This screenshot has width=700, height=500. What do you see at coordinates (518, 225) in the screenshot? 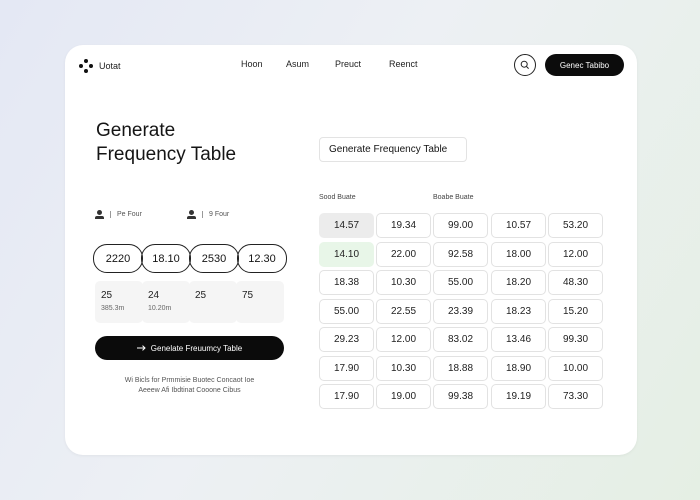
I see `table-cell: 10.57` at bounding box center [518, 225].